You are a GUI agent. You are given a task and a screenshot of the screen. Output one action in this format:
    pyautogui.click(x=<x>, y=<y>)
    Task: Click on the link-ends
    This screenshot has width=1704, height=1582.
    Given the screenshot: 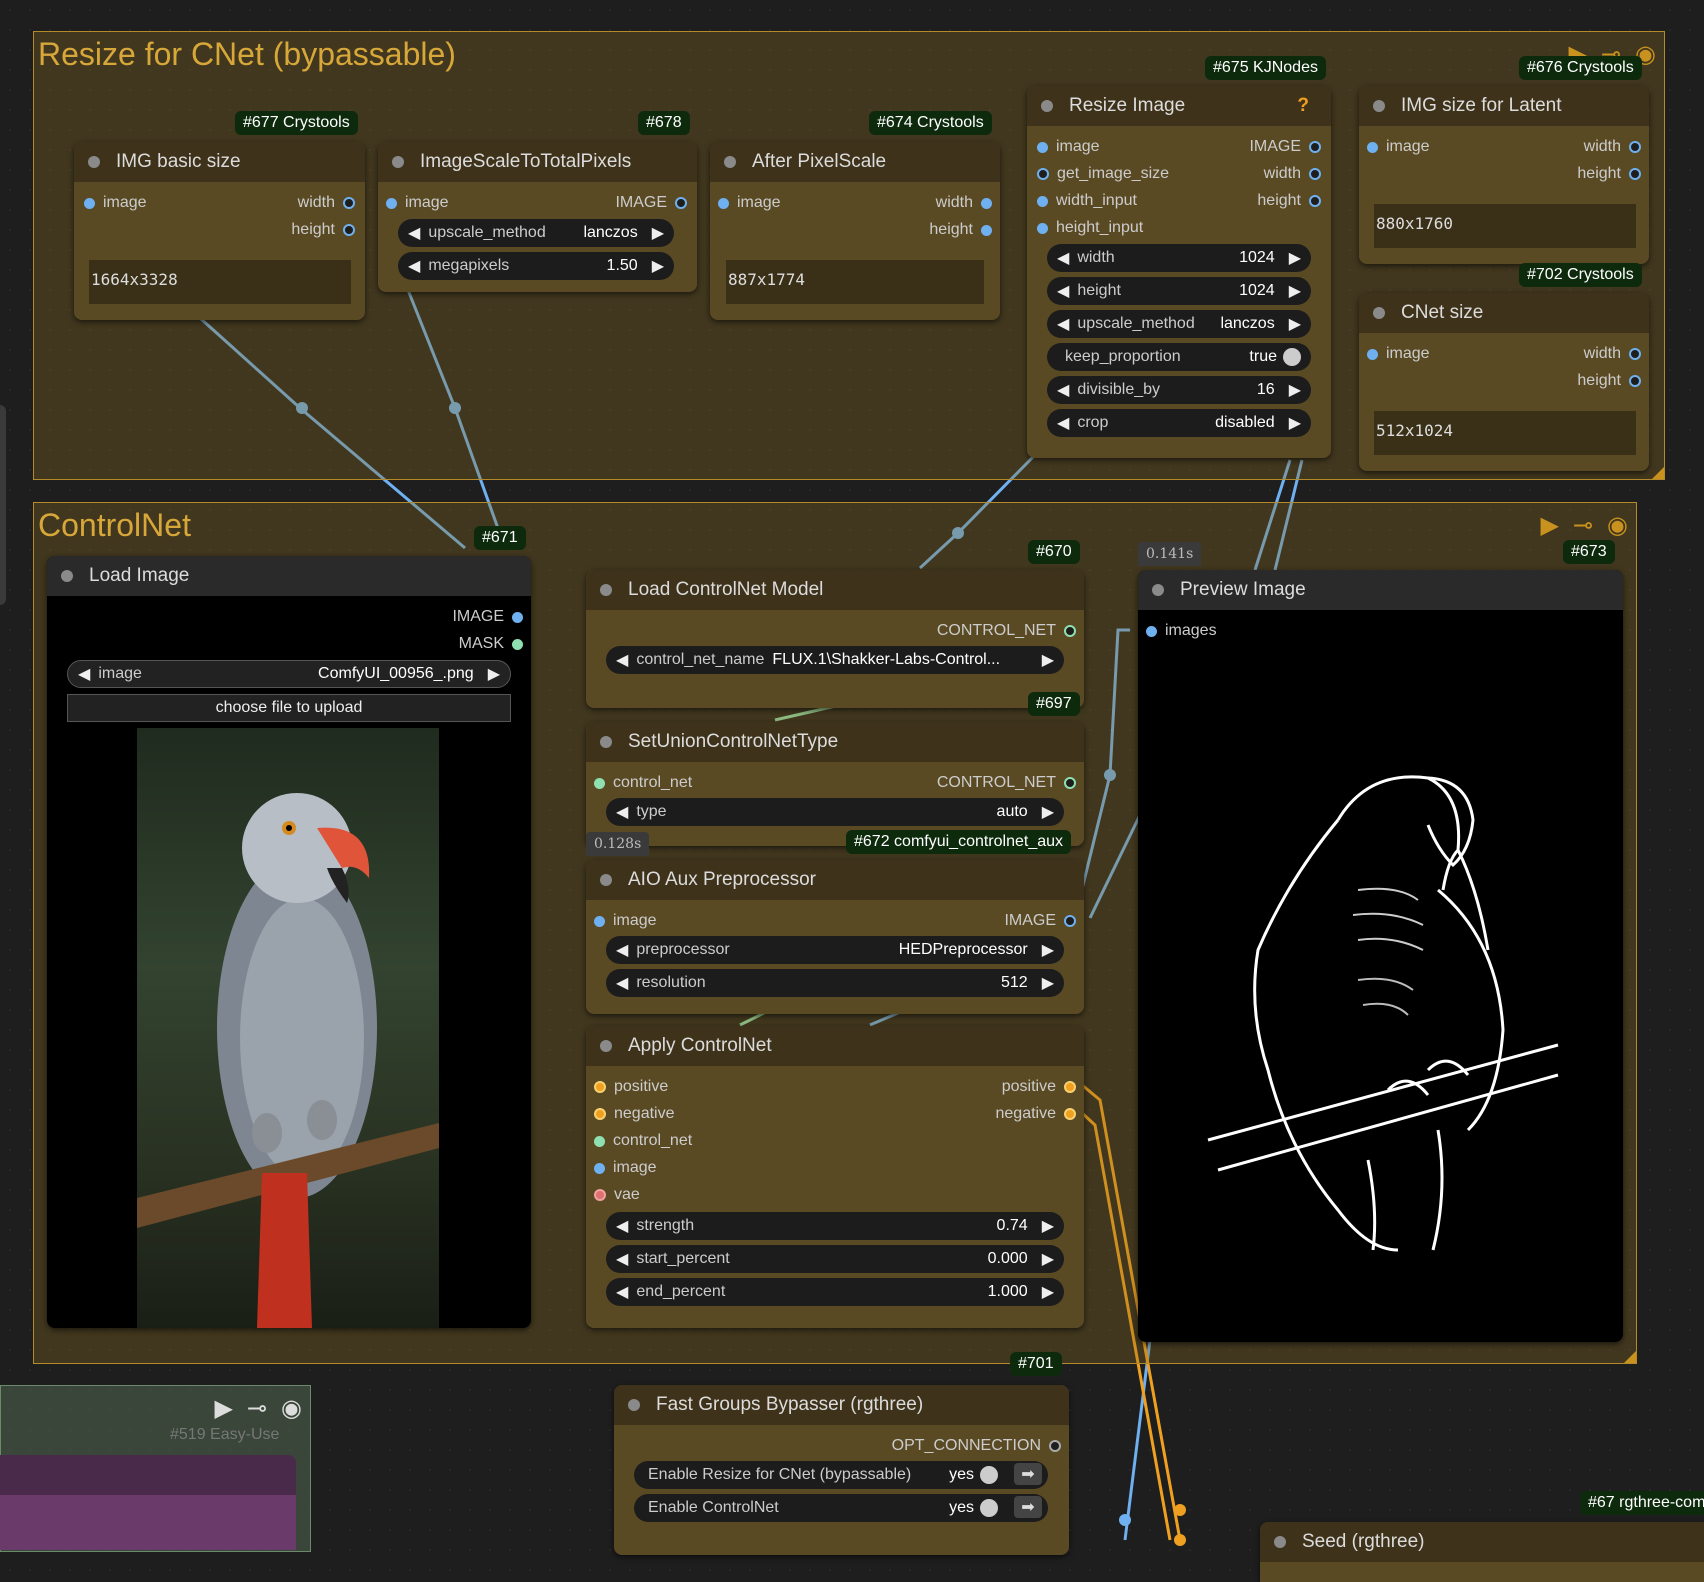 What is the action you would take?
    pyautogui.click(x=1180, y=1525)
    